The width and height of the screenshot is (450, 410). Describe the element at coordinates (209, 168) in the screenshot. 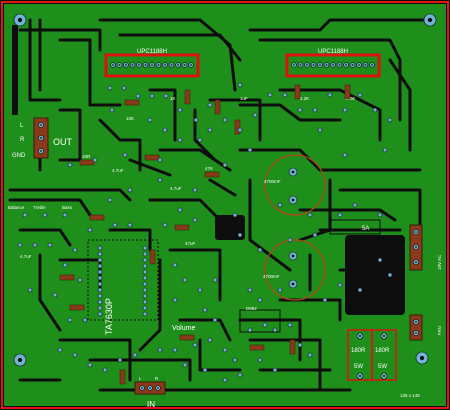

I see `part-r6: 47K` at that location.